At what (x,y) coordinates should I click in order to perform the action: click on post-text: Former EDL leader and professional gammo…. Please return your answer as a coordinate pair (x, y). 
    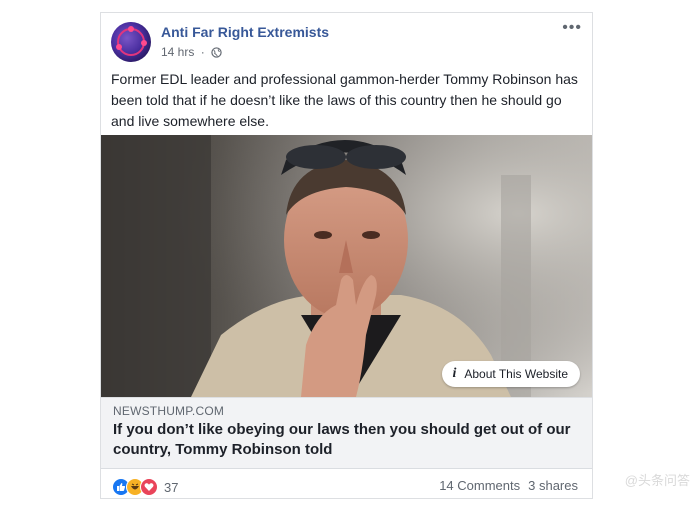
    Looking at the image, I should click on (344, 100).